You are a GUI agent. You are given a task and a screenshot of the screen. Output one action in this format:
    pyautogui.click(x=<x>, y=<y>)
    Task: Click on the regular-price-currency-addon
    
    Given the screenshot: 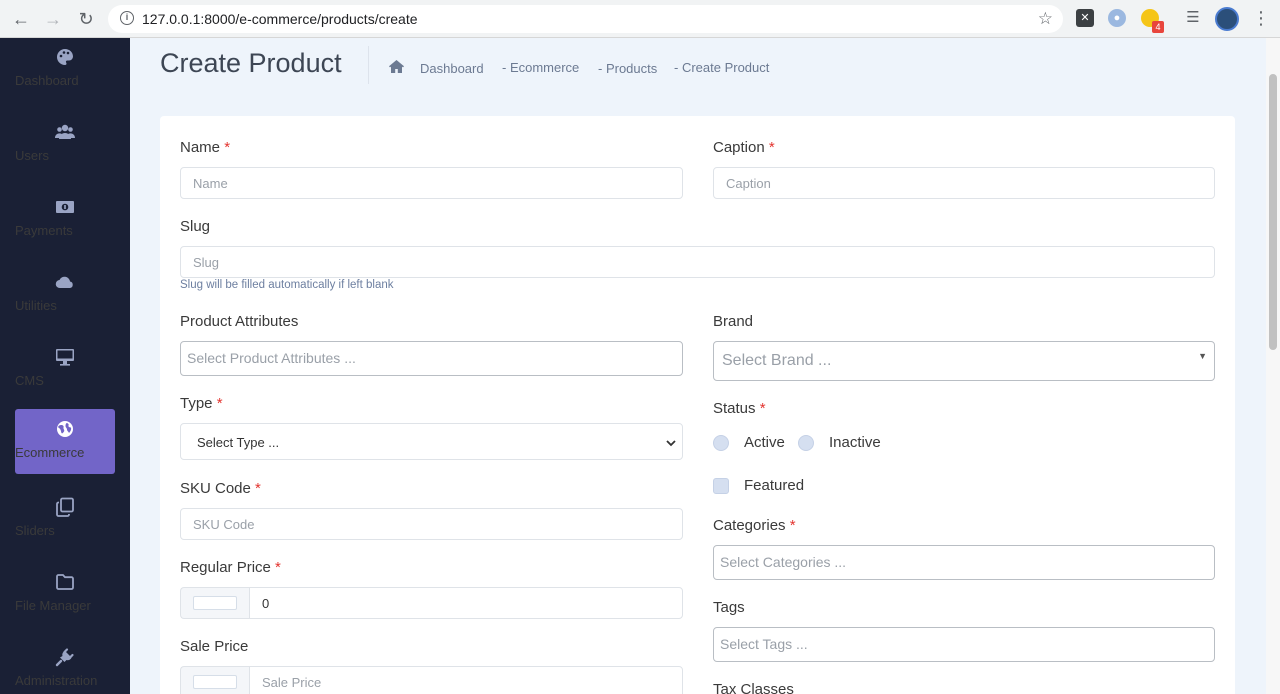 What is the action you would take?
    pyautogui.click(x=215, y=603)
    